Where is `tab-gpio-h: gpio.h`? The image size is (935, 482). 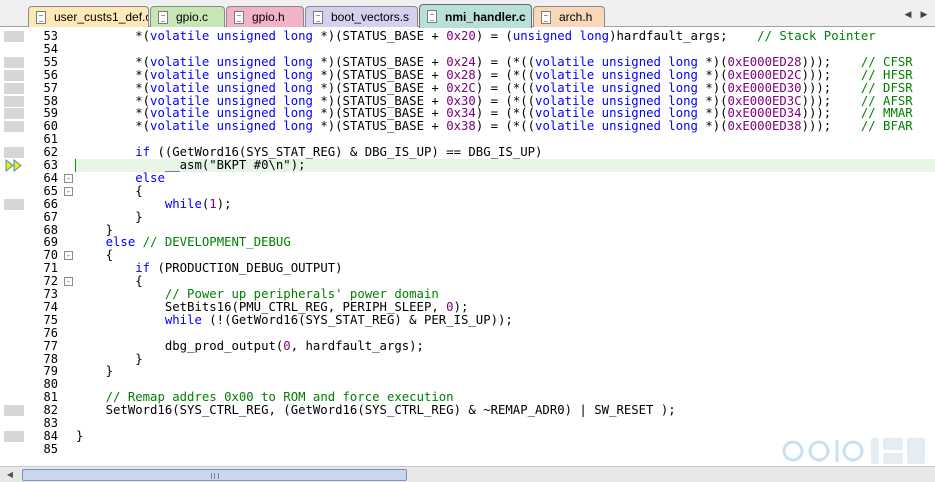
tab-gpio-h: gpio.h is located at coordinates (265, 16).